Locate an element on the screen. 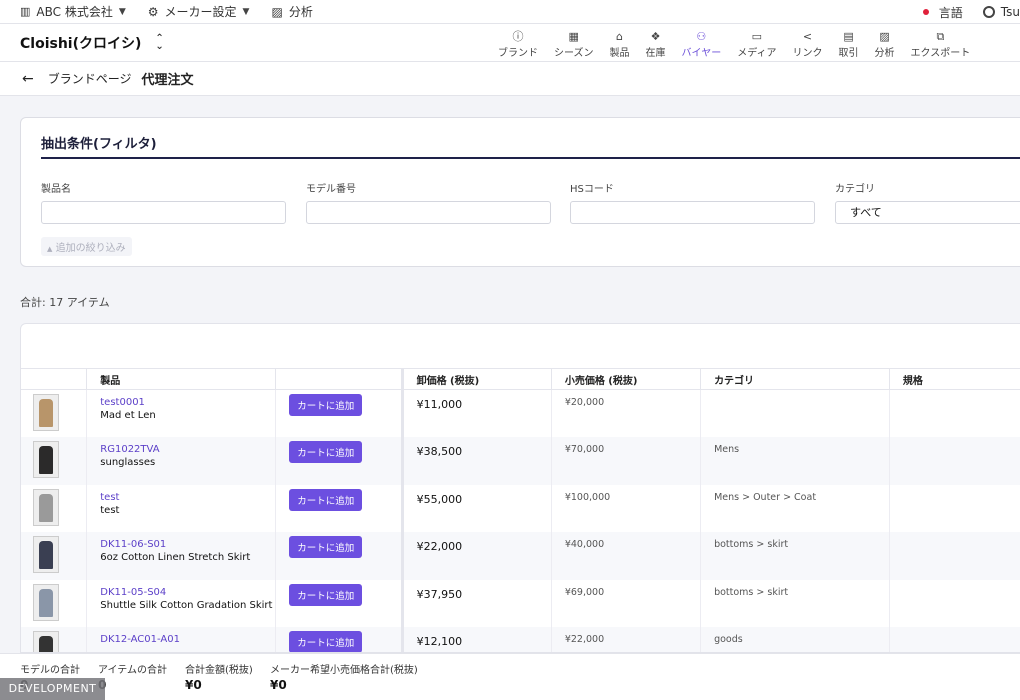  product-code-link: test is located at coordinates (187, 497).